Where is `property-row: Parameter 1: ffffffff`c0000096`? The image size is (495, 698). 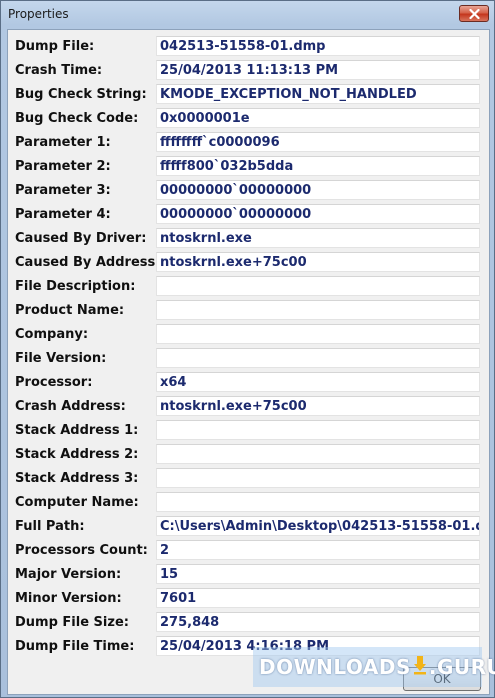 property-row: Parameter 1: ffffffff`c0000096 is located at coordinates (248, 143).